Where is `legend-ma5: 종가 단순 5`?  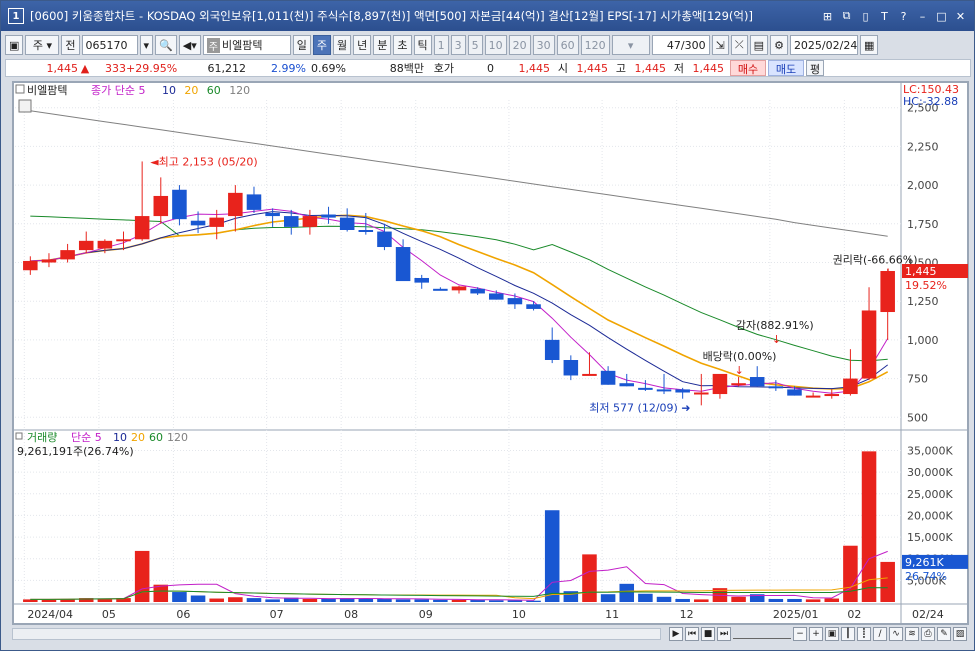 legend-ma5: 종가 단순 5 is located at coordinates (118, 90).